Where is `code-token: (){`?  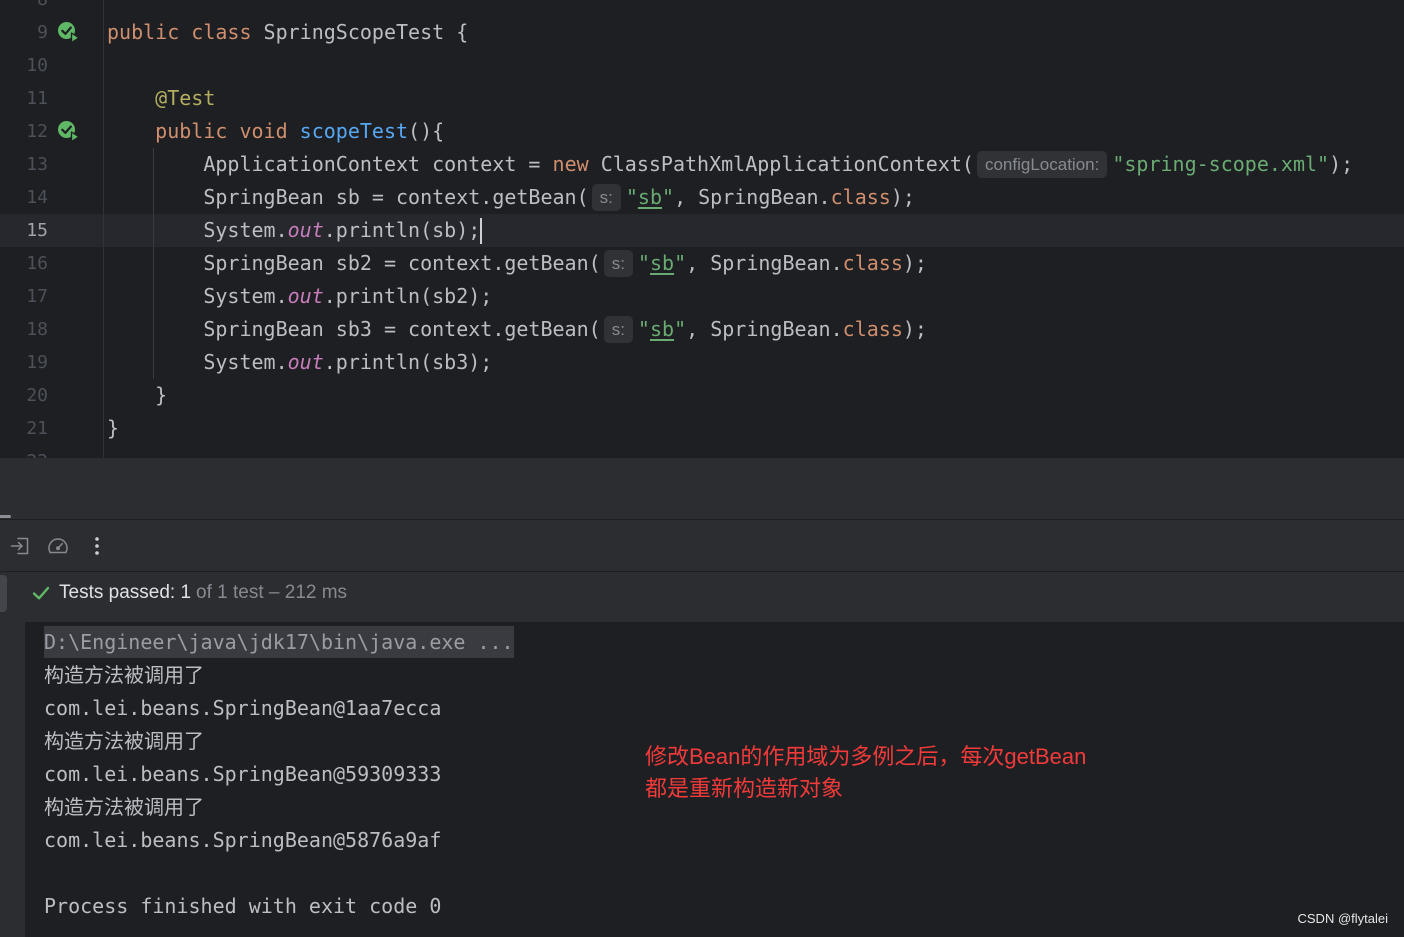
code-token: (){ is located at coordinates (426, 131).